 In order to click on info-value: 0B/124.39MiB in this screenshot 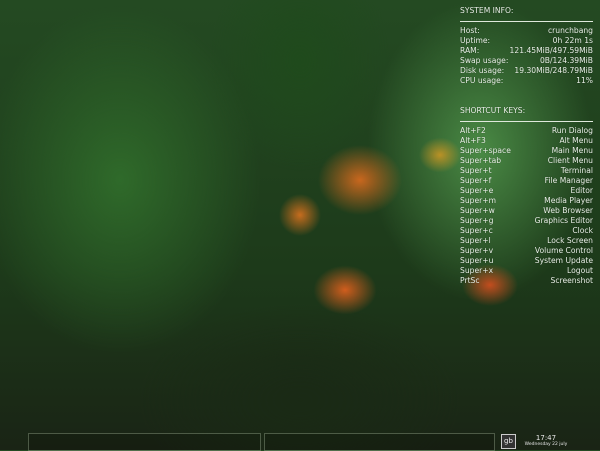, I will do `click(566, 60)`.